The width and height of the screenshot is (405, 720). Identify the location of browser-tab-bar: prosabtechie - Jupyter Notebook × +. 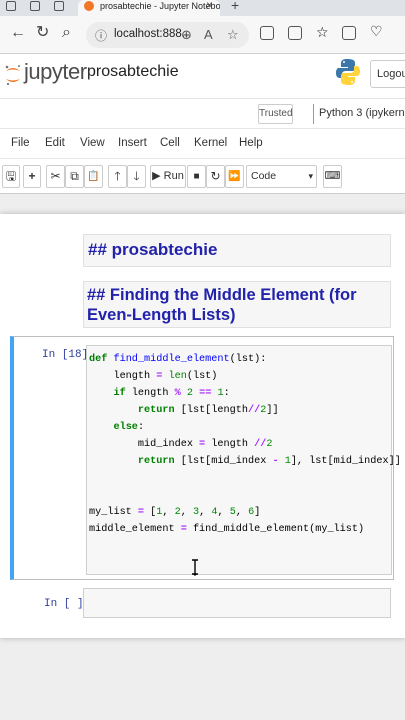
(202, 8).